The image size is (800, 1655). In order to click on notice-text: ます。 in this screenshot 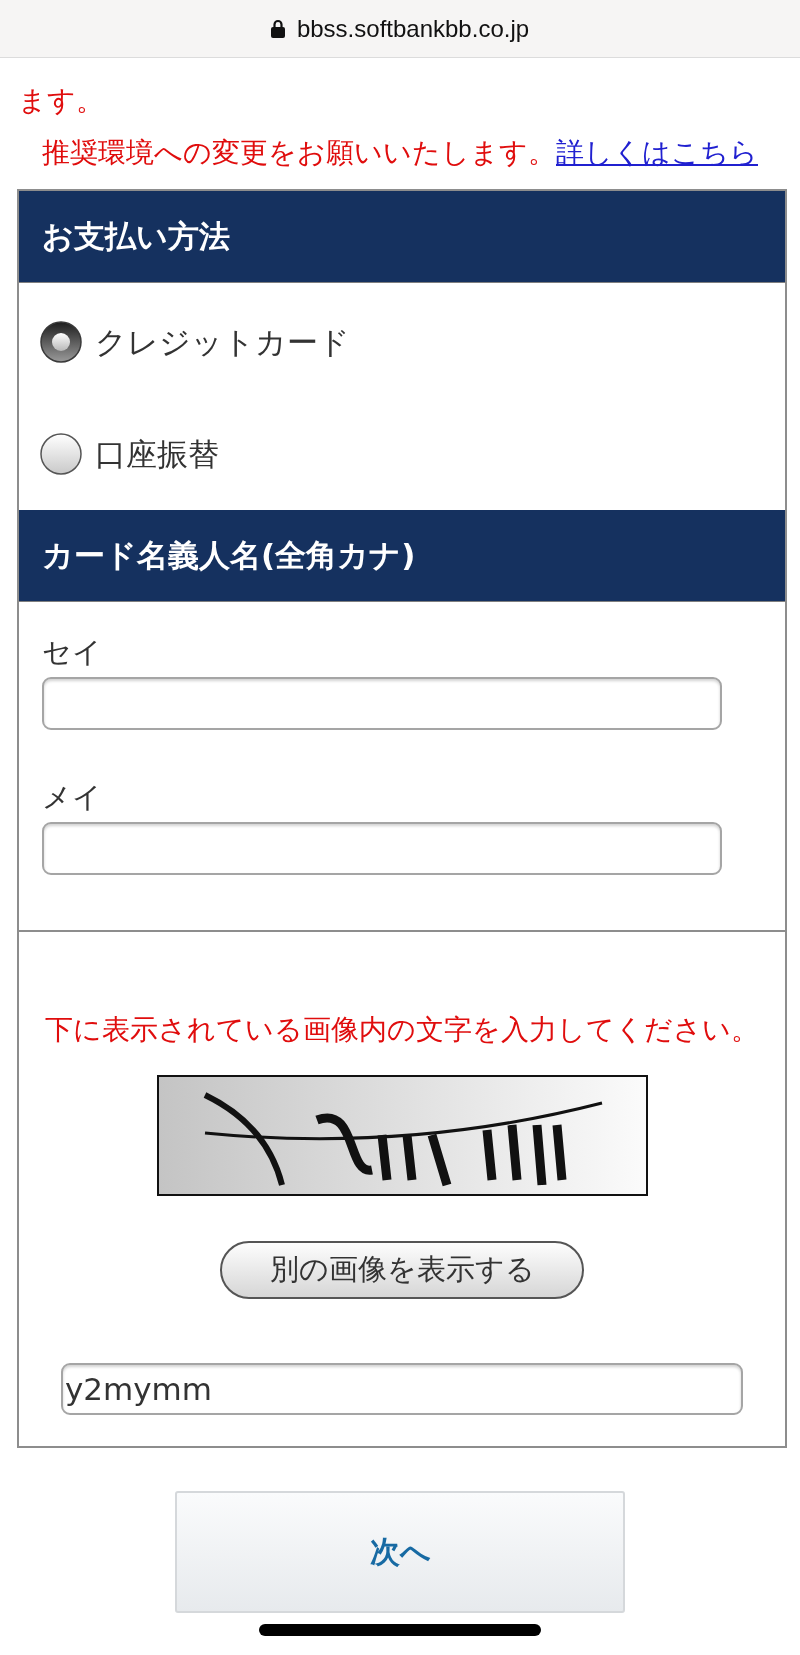, I will do `click(61, 101)`.